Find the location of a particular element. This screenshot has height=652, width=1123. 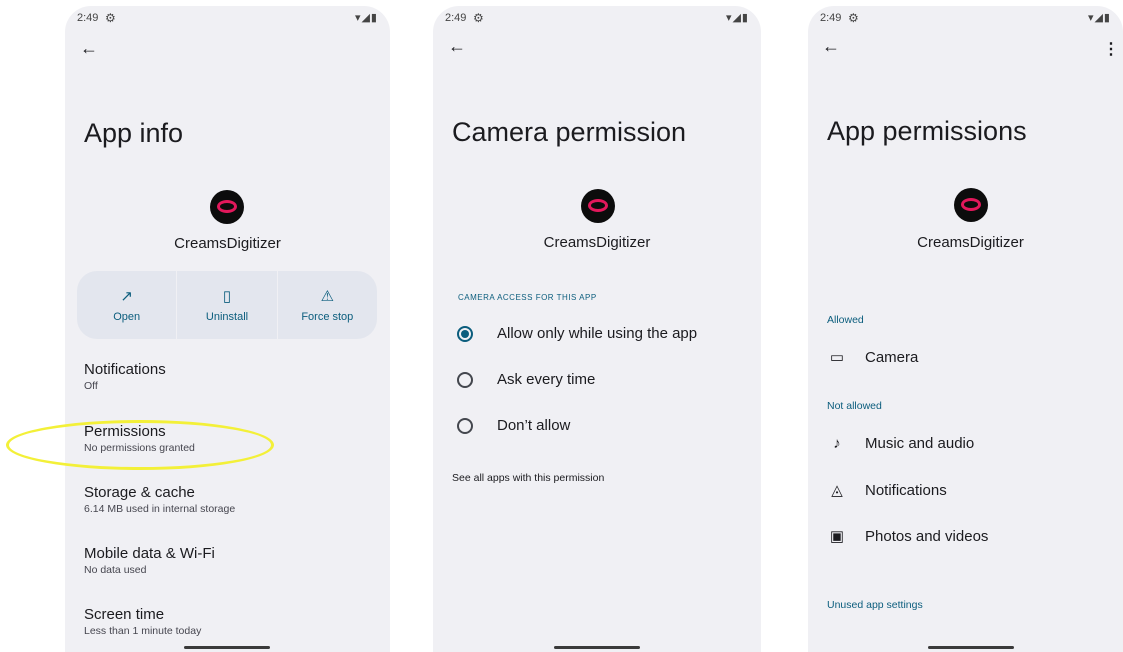

allowed-header: Allowed is located at coordinates (845, 320).